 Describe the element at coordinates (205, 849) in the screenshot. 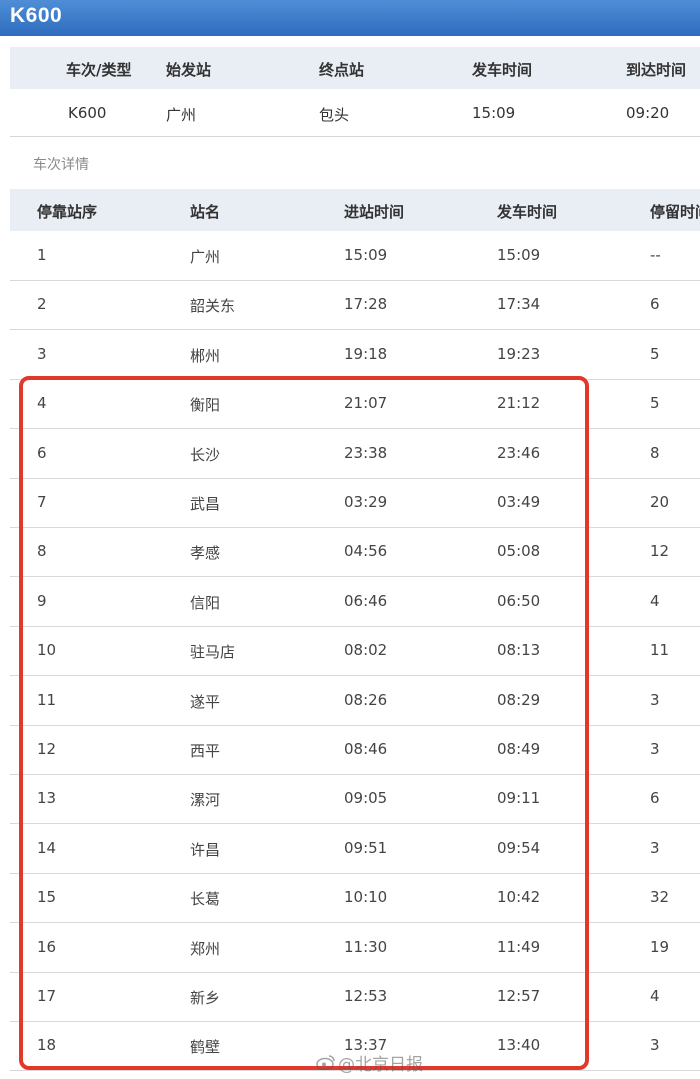

I see `station-name: 许昌` at that location.